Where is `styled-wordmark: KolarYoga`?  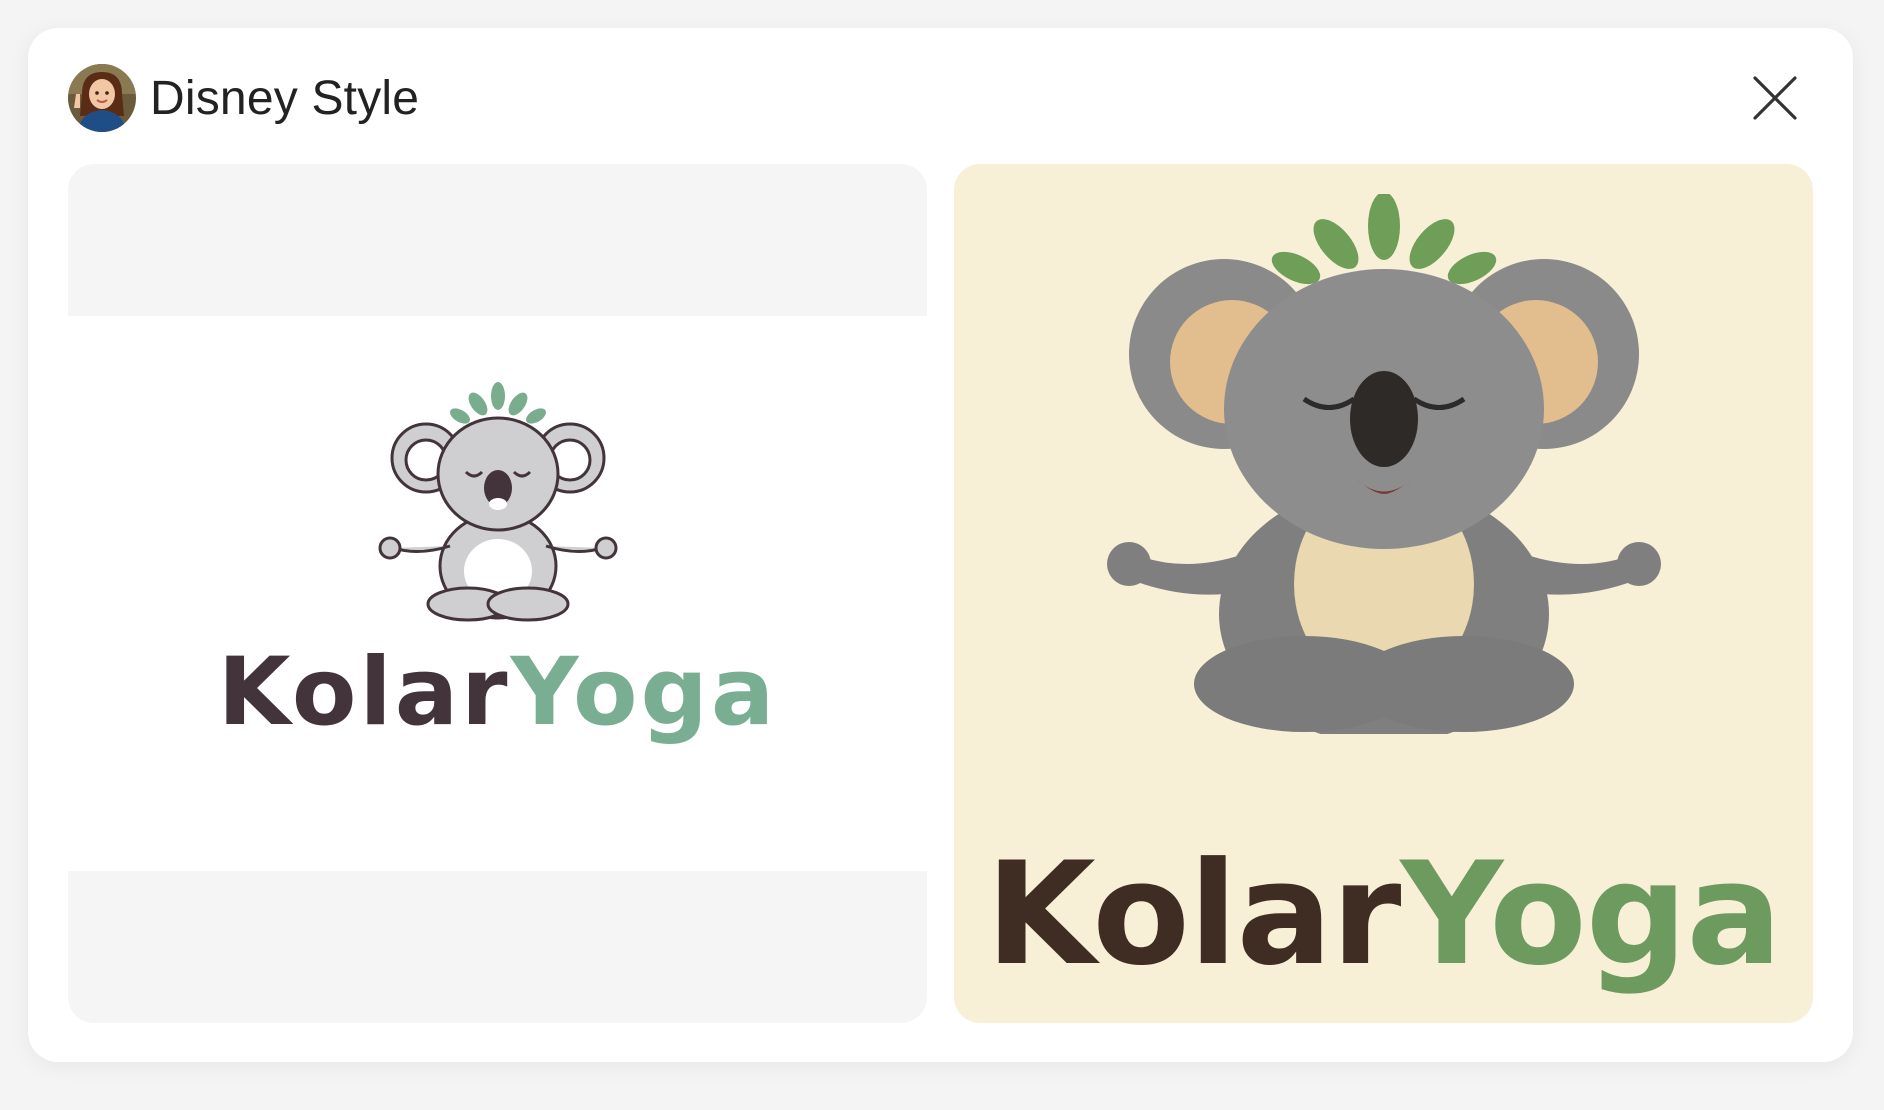 styled-wordmark: KolarYoga is located at coordinates (1383, 914).